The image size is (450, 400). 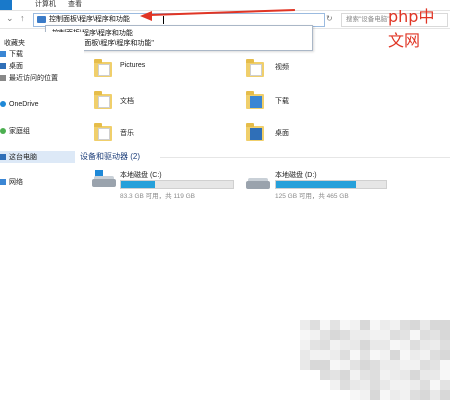 I want to click on tab-computer: 计算机, so click(x=45, y=4).